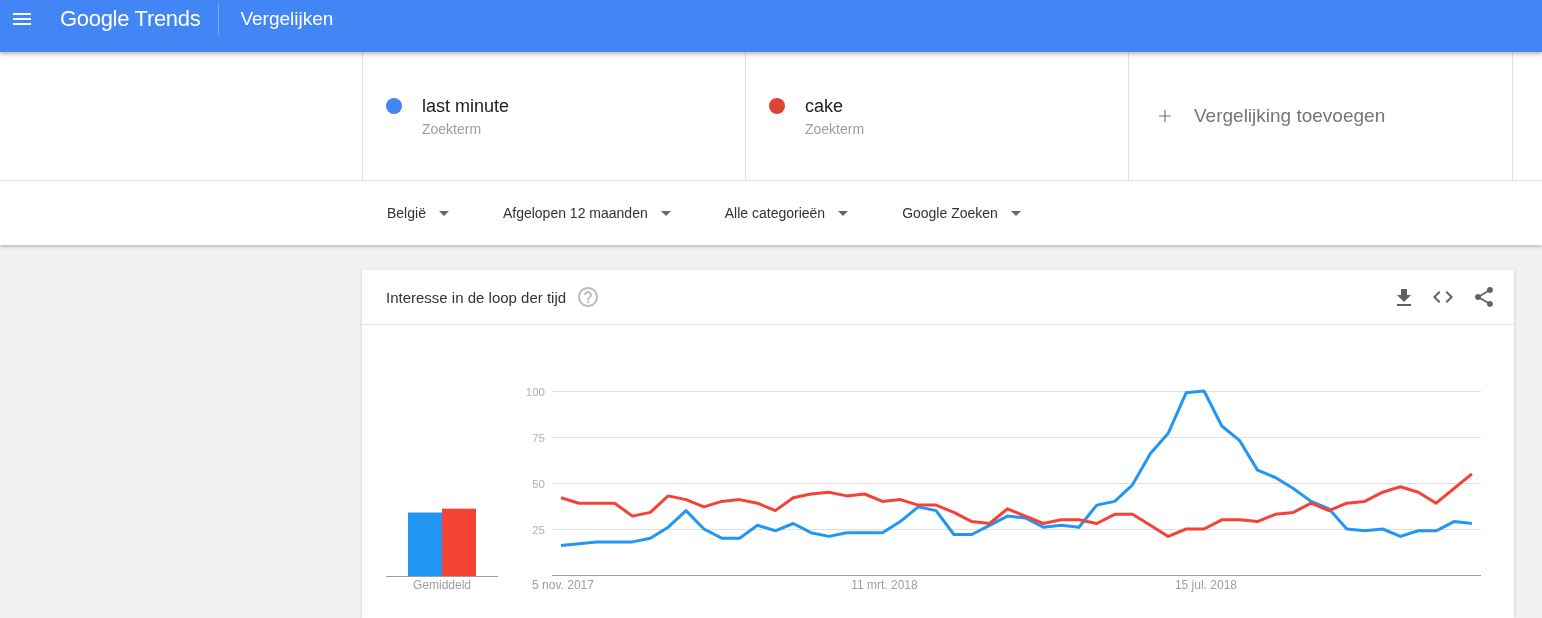  Describe the element at coordinates (130, 19) in the screenshot. I see `app-logo: Google Trends` at that location.